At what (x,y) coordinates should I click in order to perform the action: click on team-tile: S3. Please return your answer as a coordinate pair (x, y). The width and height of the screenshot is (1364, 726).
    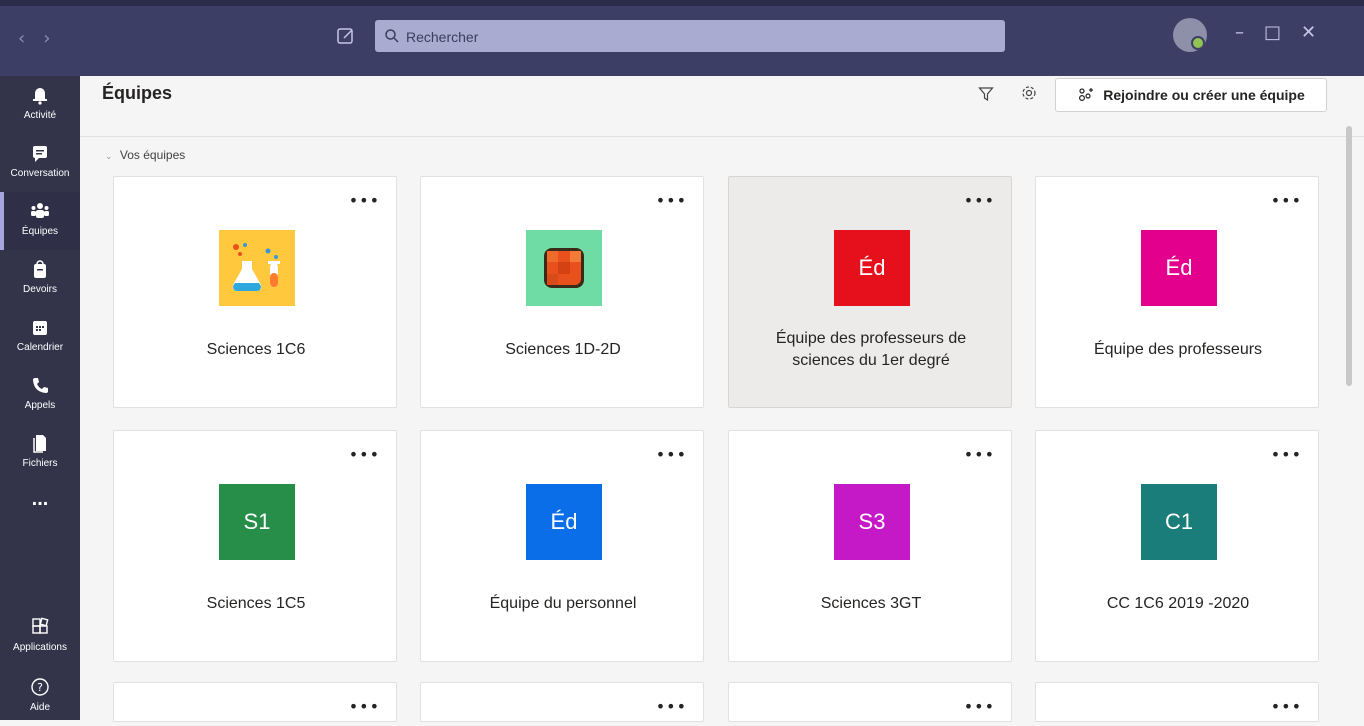
    Looking at the image, I should click on (872, 522).